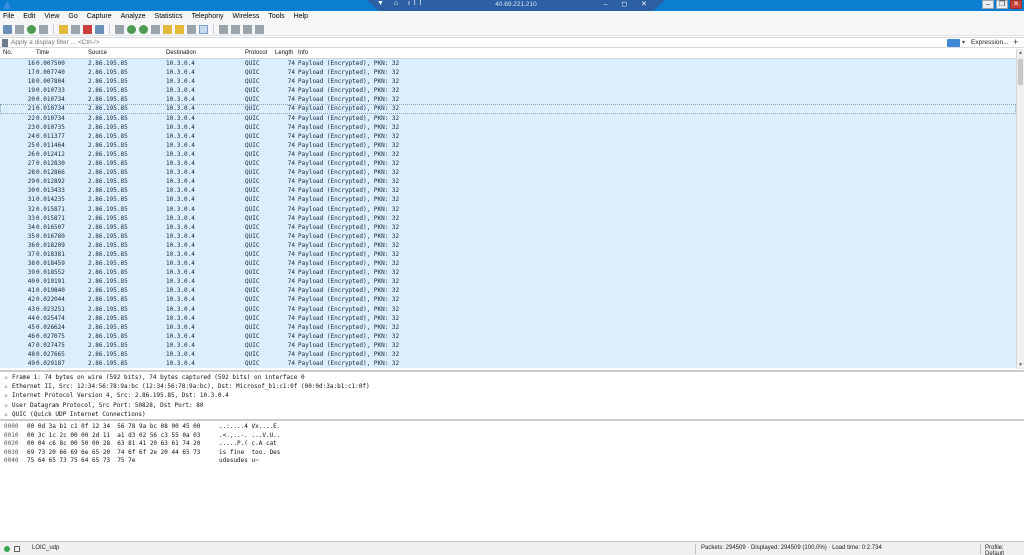  I want to click on last-packet-icon, so click(179, 29).